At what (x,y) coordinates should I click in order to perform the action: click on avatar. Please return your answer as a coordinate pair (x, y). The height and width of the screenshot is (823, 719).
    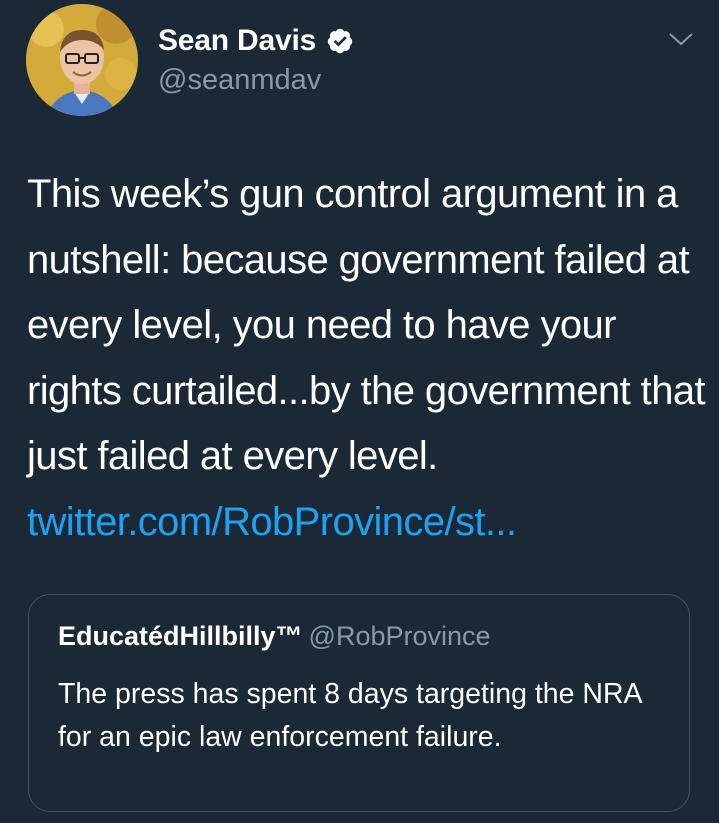
    Looking at the image, I should click on (82, 60).